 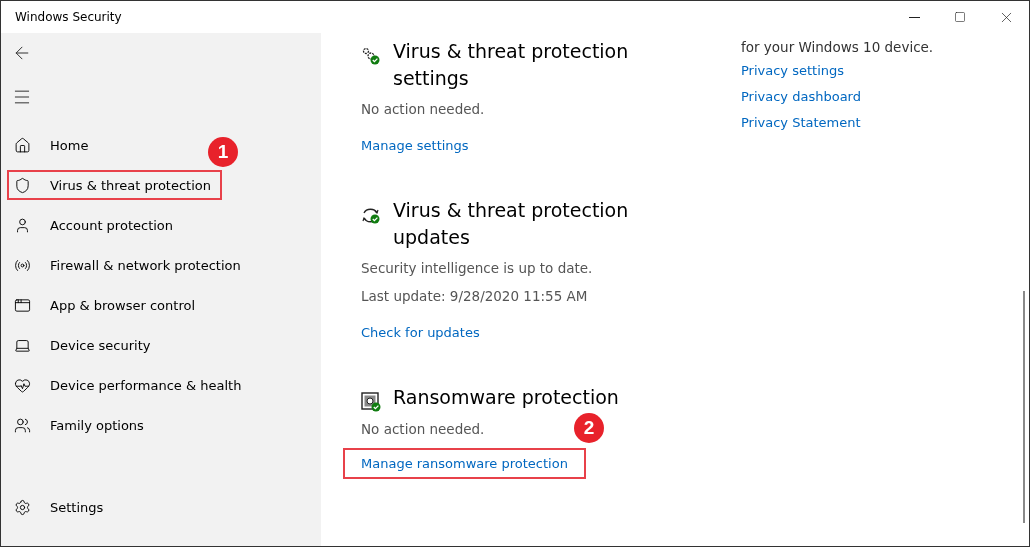 What do you see at coordinates (511, 65) in the screenshot?
I see `section-heading: Virus & threat protection settings` at bounding box center [511, 65].